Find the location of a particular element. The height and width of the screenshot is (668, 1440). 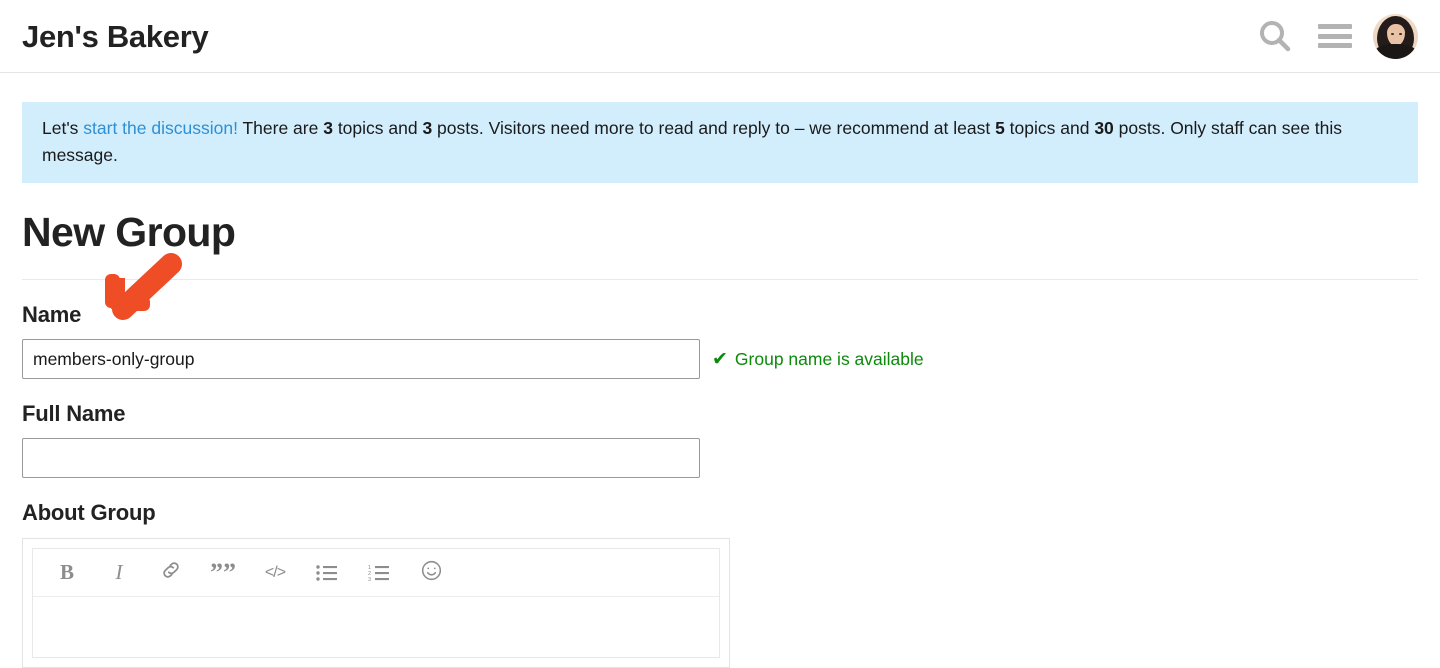

numbered-list-button: 1 2 3 is located at coordinates (379, 573).